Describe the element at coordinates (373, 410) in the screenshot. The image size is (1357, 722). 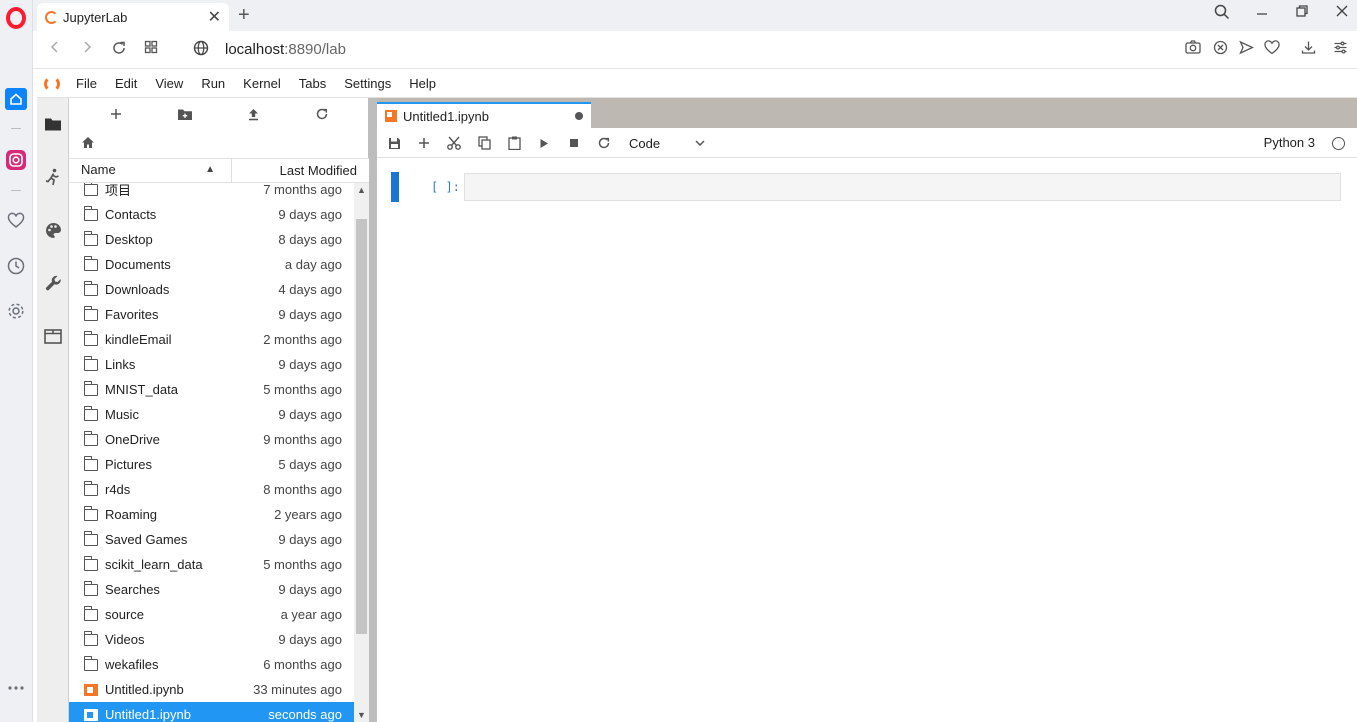
I see `panel-splitter` at that location.